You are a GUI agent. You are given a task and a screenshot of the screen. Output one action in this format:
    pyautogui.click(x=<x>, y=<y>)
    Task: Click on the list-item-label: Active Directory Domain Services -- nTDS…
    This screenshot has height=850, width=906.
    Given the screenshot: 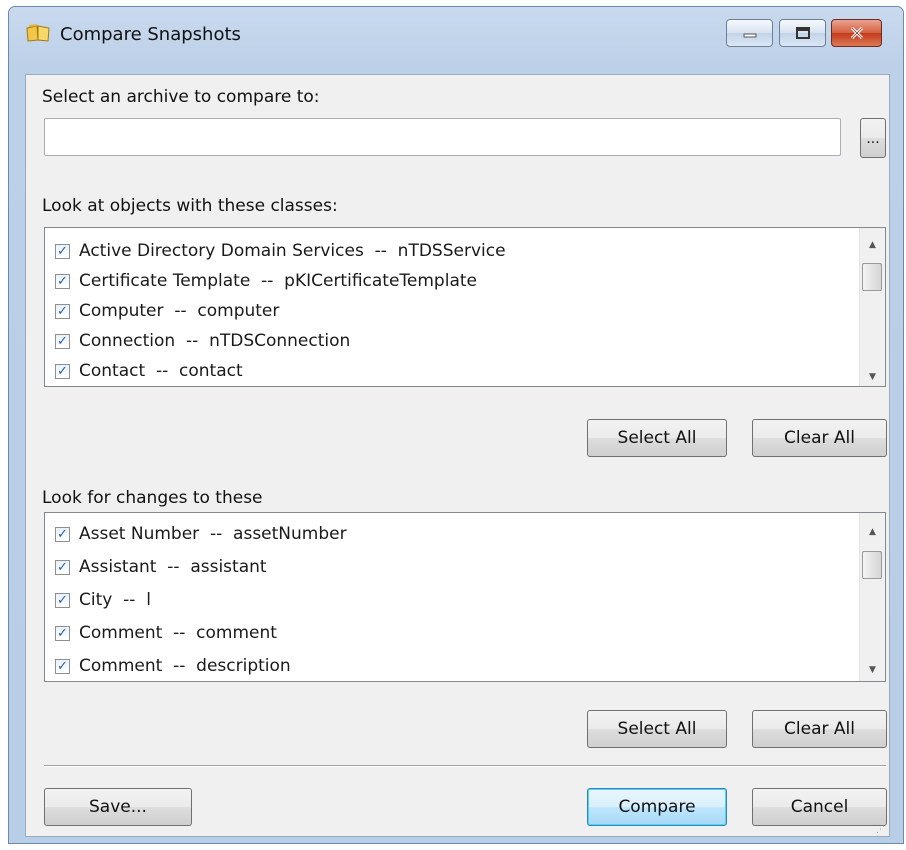 What is the action you would take?
    pyautogui.click(x=292, y=251)
    